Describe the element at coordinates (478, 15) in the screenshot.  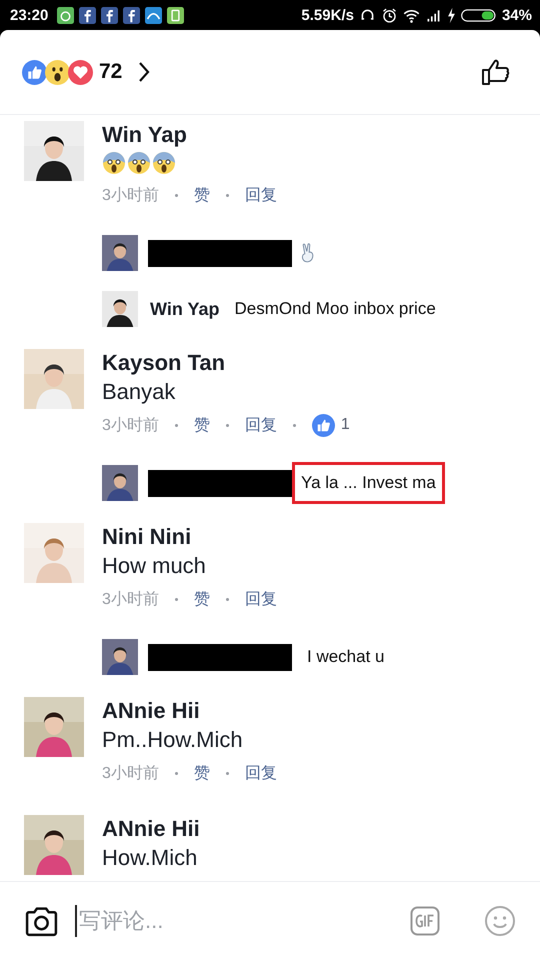
I see `battery-icon` at that location.